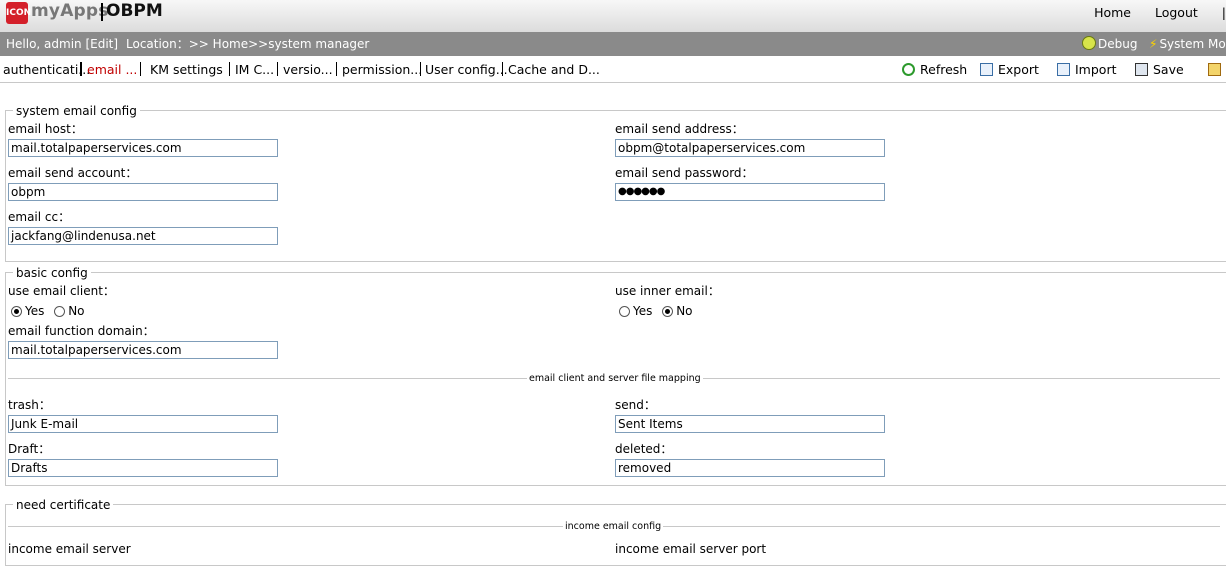 The image size is (1226, 566). I want to click on top-links: Home Logout |, so click(1150, 12).